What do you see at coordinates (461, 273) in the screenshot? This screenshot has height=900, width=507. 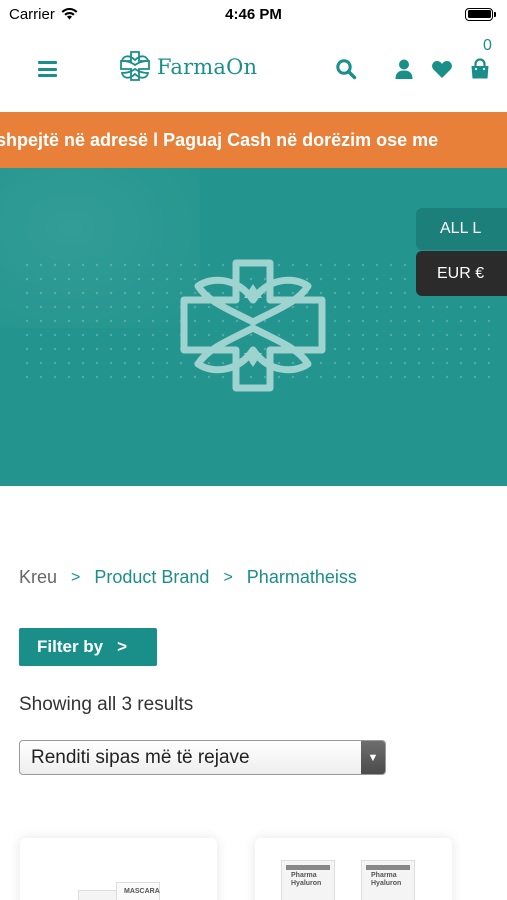 I see `currency-switcher: EUR €` at bounding box center [461, 273].